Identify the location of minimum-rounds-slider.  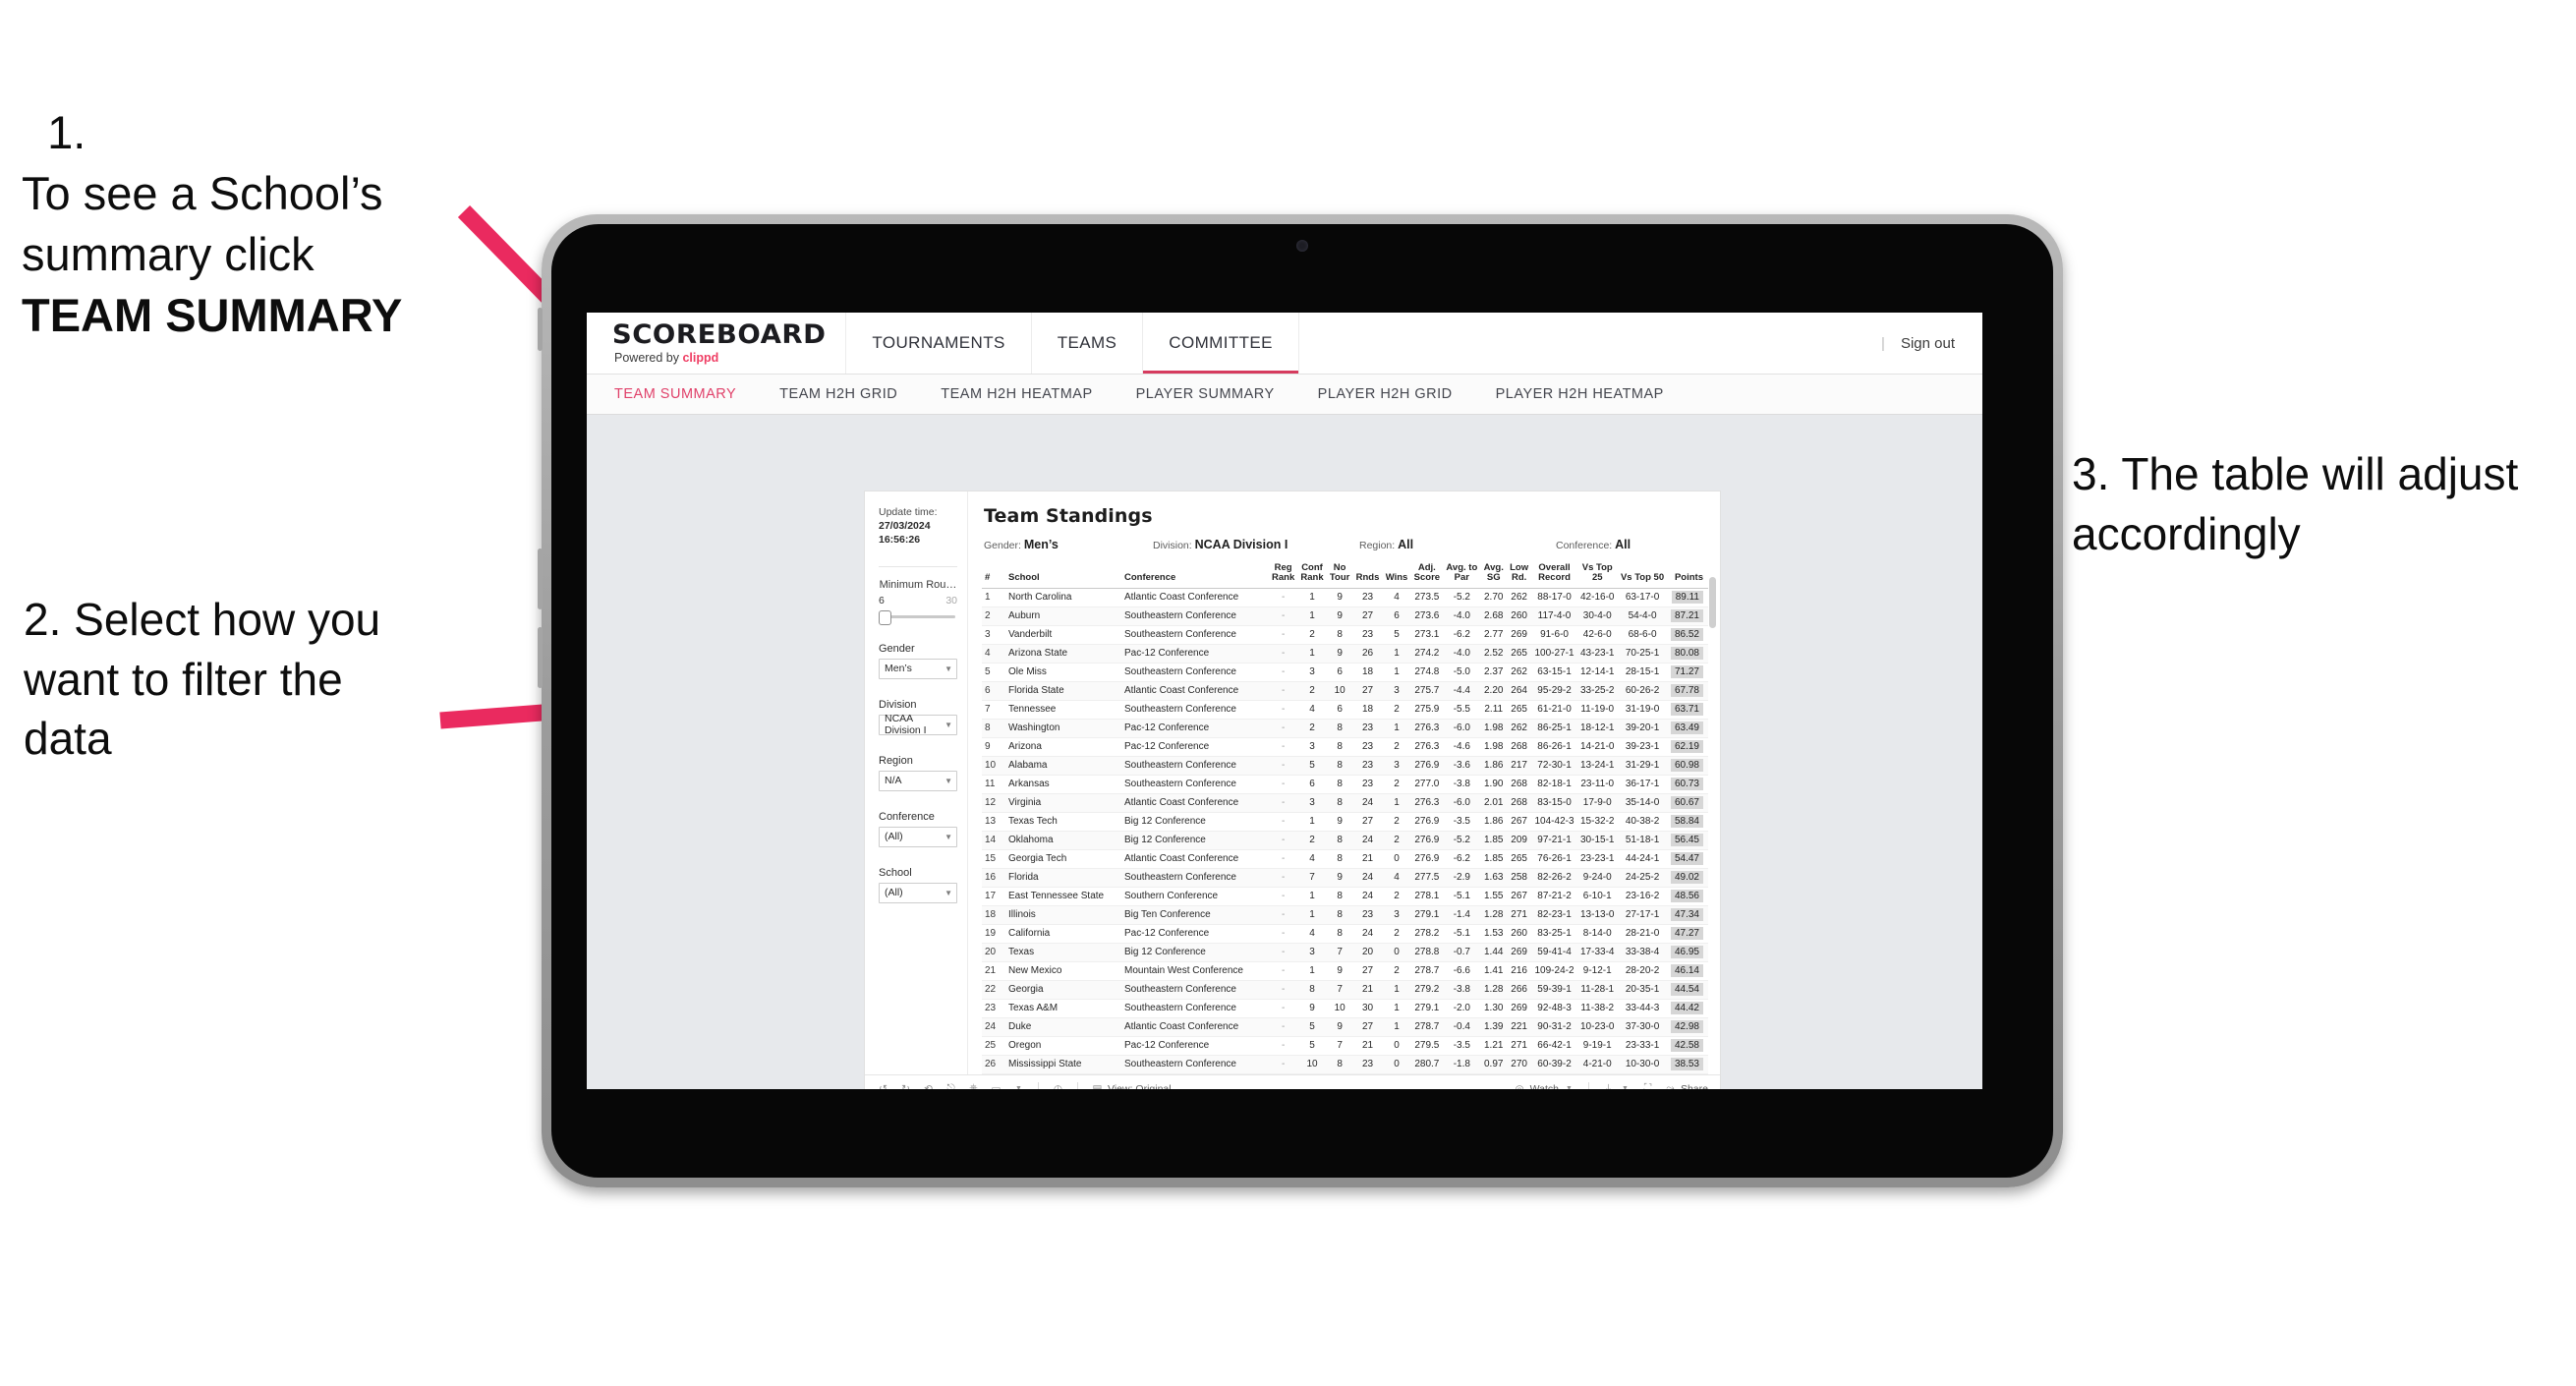
(918, 617).